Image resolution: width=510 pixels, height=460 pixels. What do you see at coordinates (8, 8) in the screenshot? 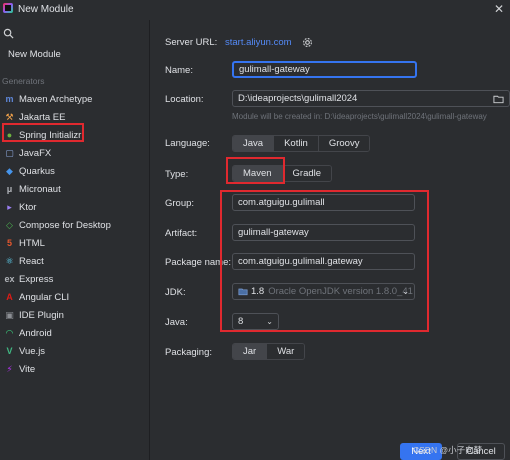
I see `intellij-logo-icon` at bounding box center [8, 8].